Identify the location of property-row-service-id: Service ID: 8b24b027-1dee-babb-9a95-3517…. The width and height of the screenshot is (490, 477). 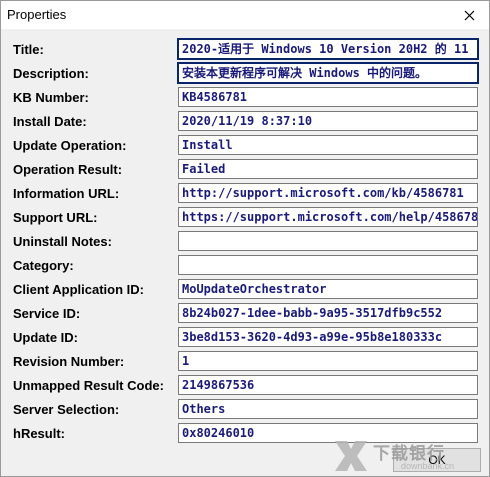
(245, 314).